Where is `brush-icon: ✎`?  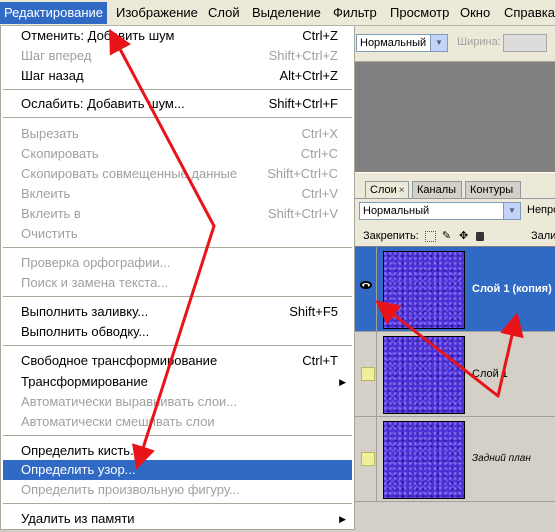
brush-icon: ✎ is located at coordinates (447, 236).